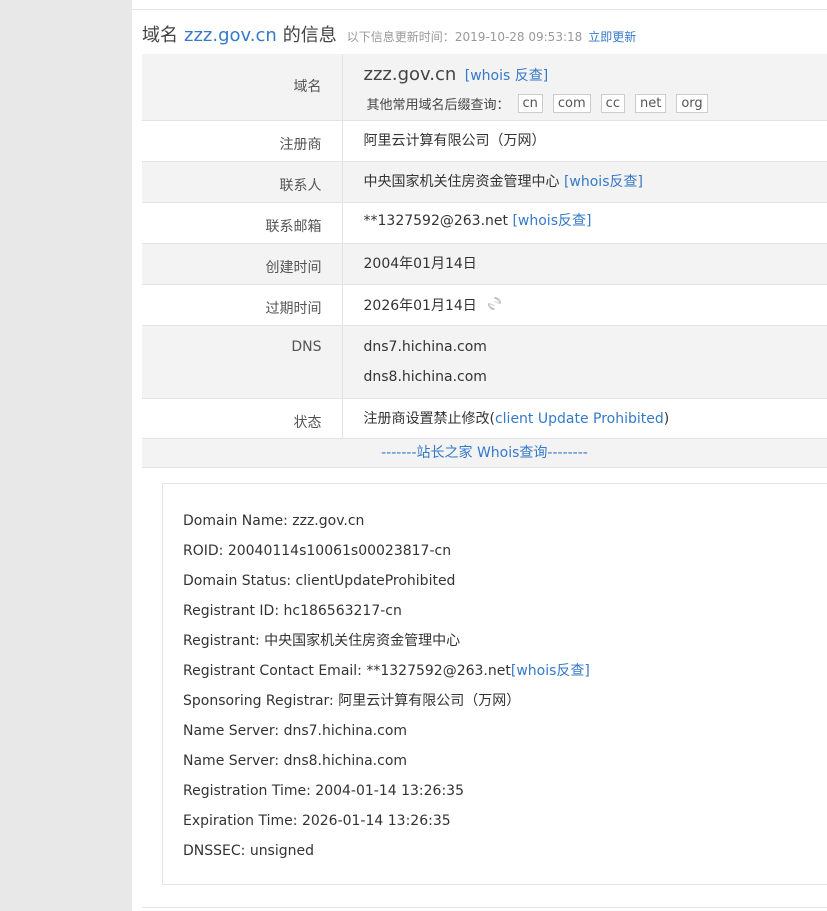 The image size is (827, 911). Describe the element at coordinates (461, 182) in the screenshot. I see `contact-value: 中央国家机关住房资金管理中心` at that location.